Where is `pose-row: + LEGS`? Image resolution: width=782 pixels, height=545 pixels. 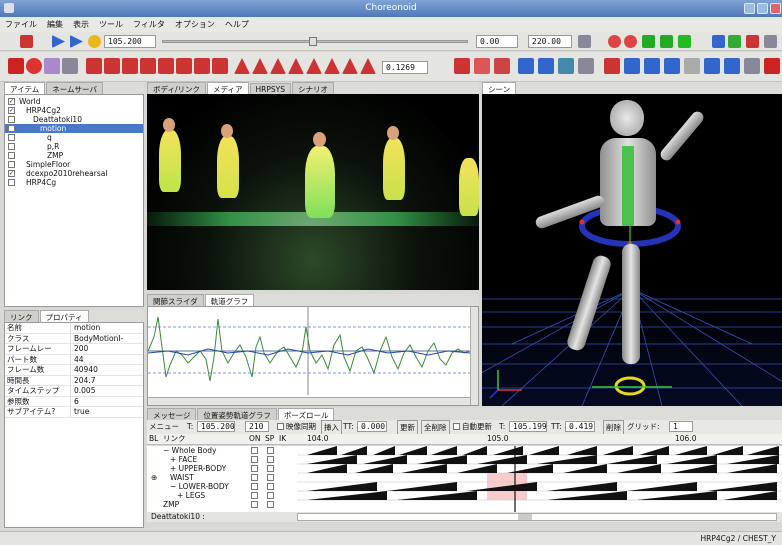 pose-row: + LEGS is located at coordinates (222, 495).